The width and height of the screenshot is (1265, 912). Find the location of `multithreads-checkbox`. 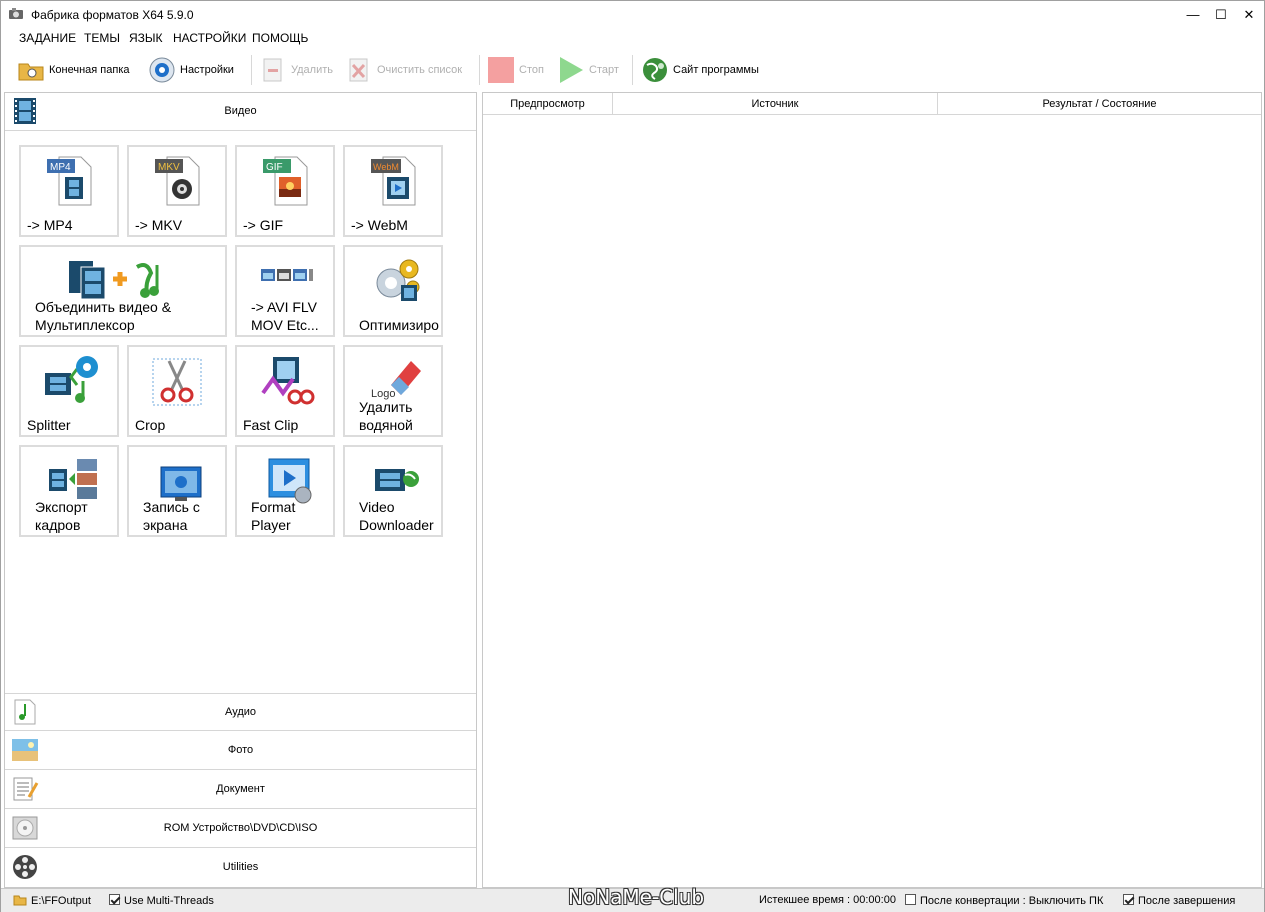

multithreads-checkbox is located at coordinates (114, 899).